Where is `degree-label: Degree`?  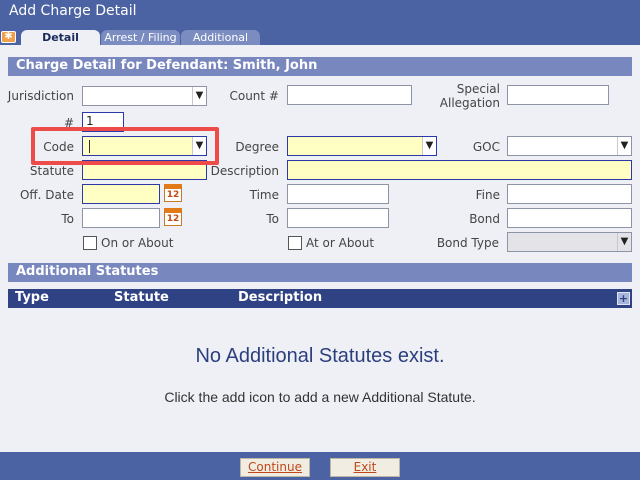 degree-label: Degree is located at coordinates (257, 147).